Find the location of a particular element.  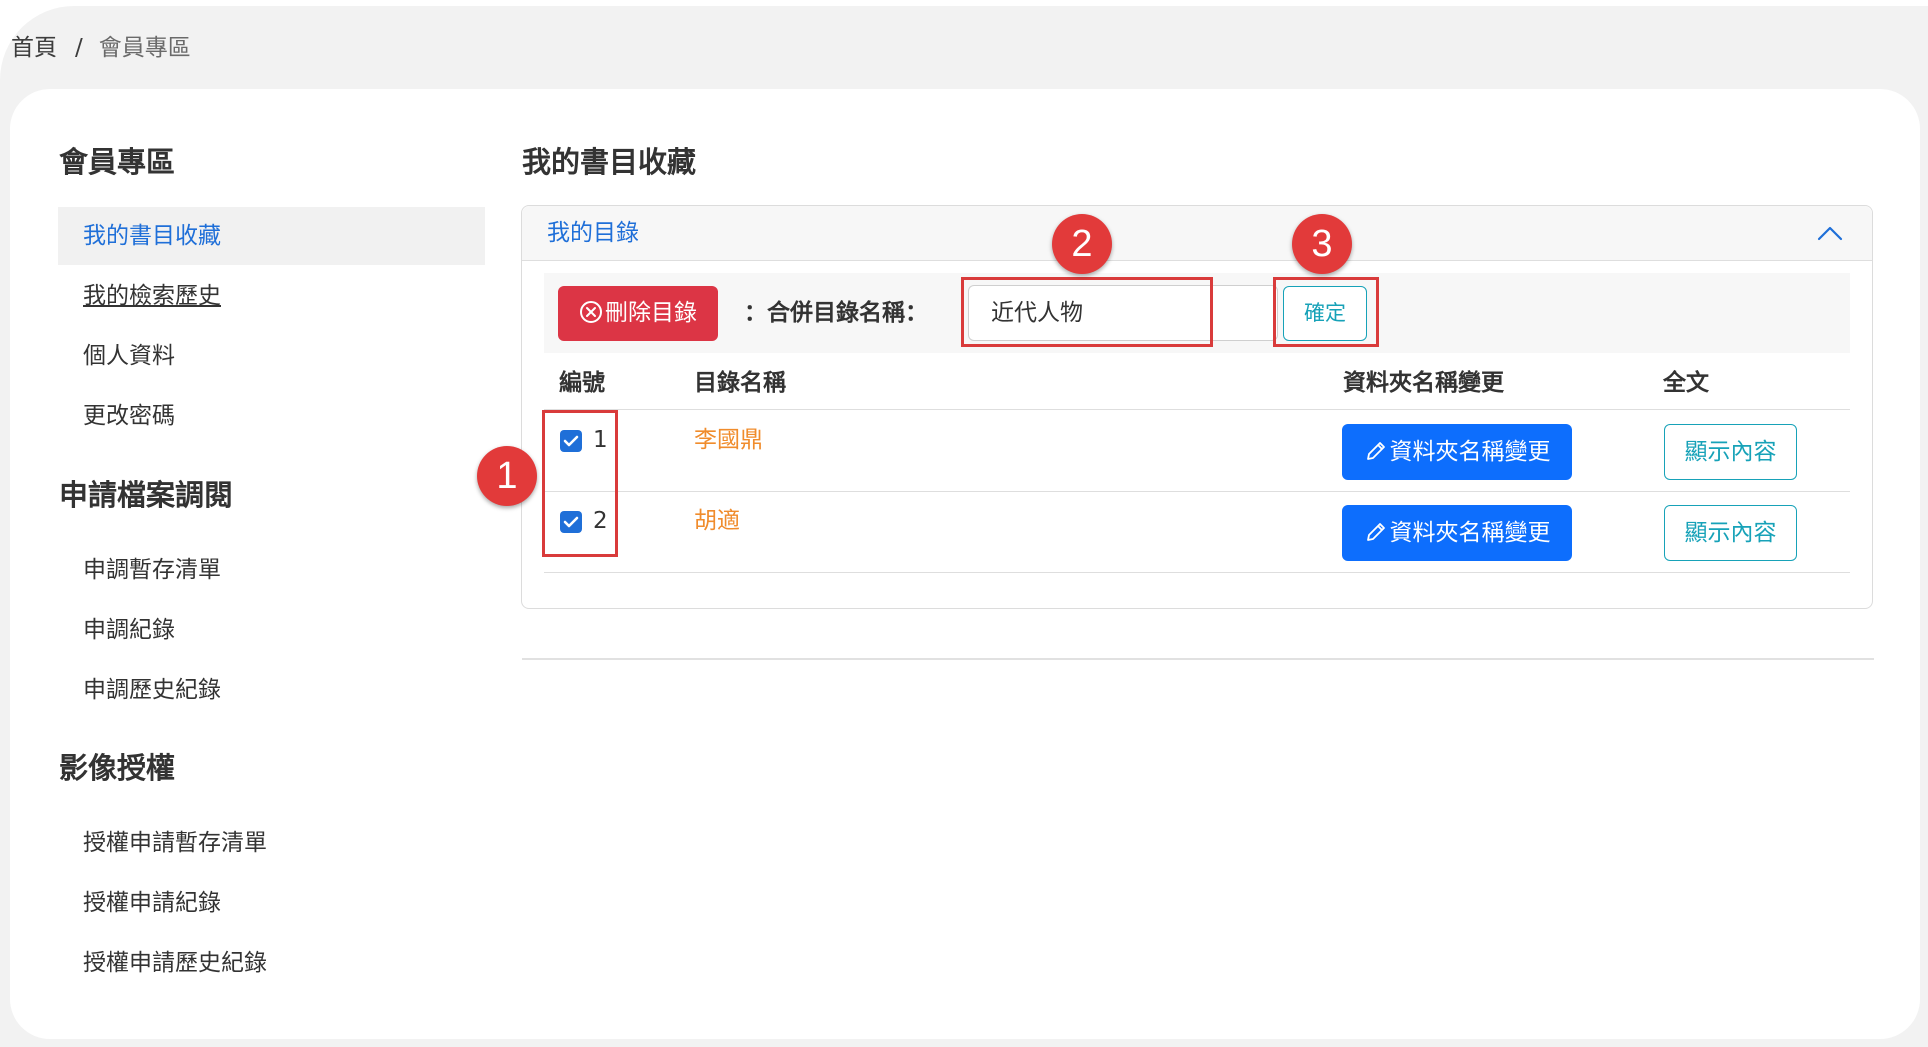

delete-catalog-label: 刪除目錄 is located at coordinates (651, 313).